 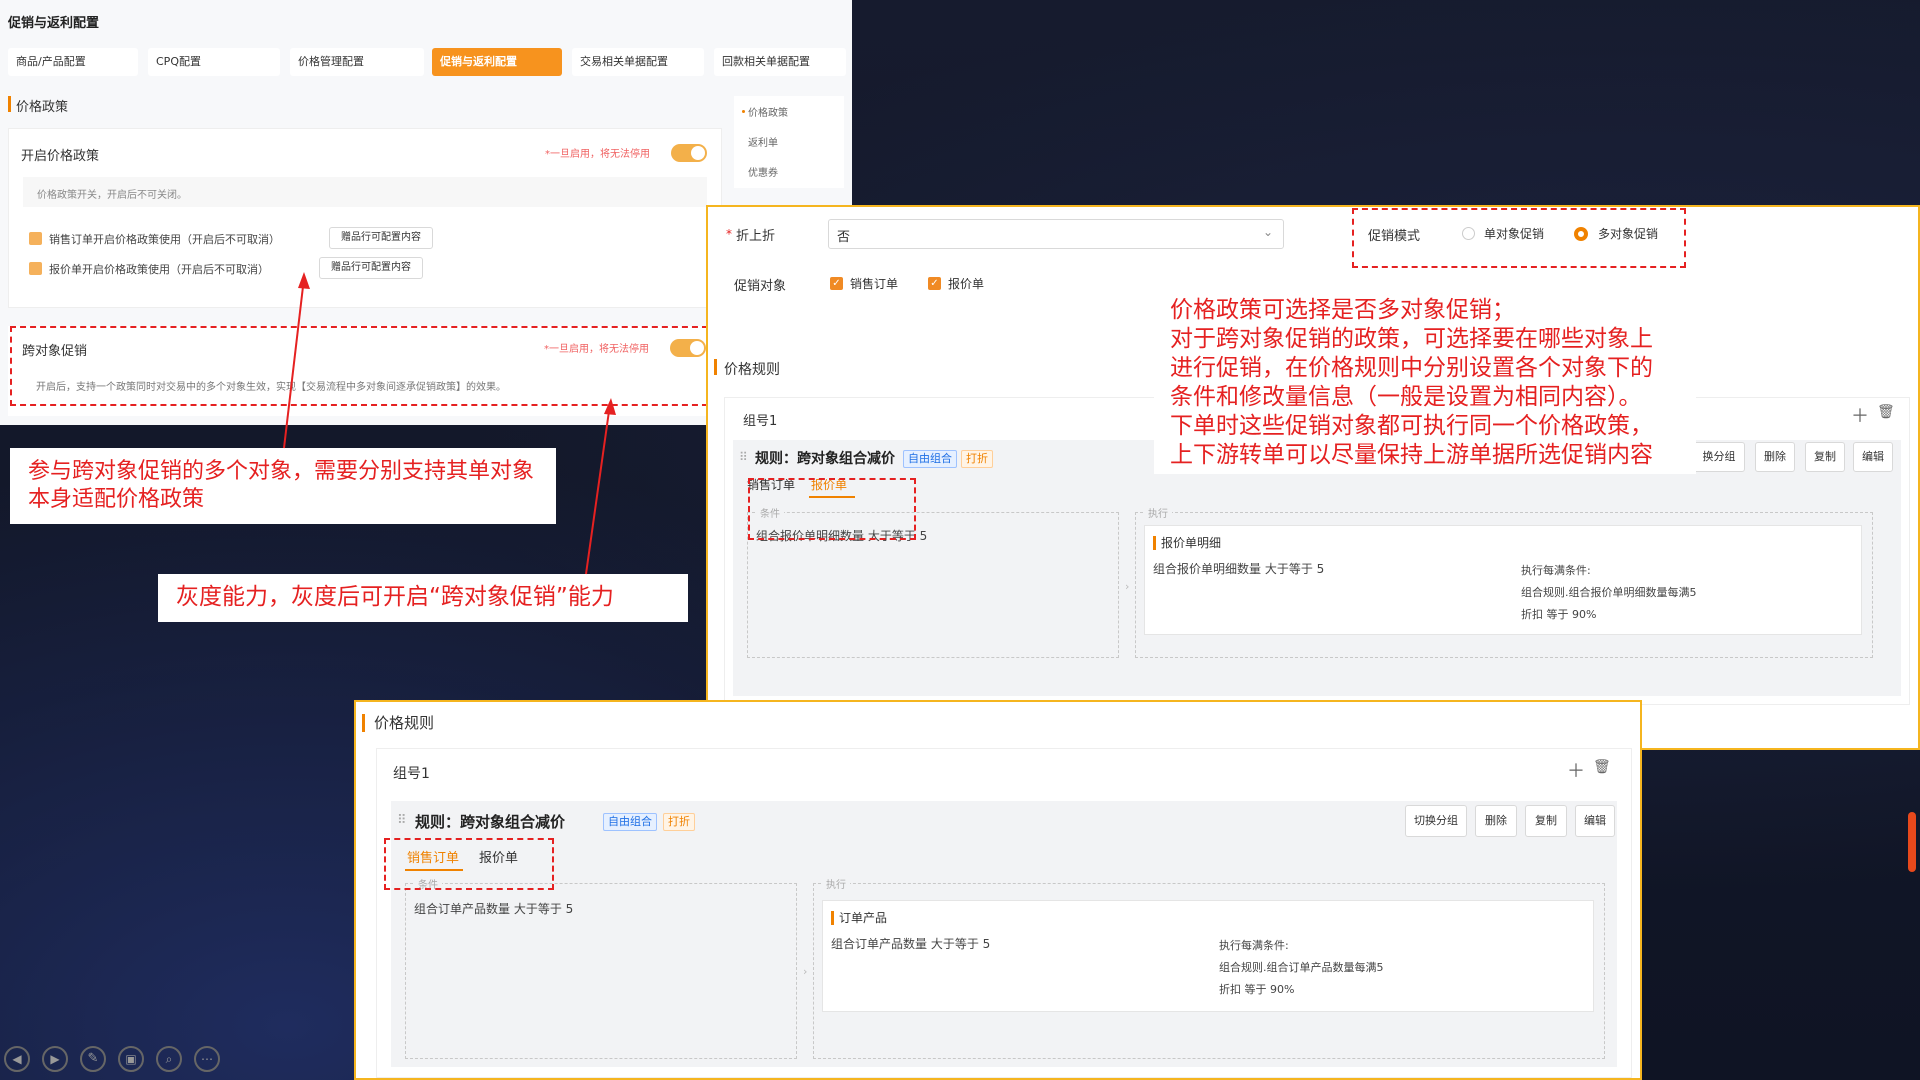 I want to click on discount-select: 否 ⌄, so click(x=1056, y=234).